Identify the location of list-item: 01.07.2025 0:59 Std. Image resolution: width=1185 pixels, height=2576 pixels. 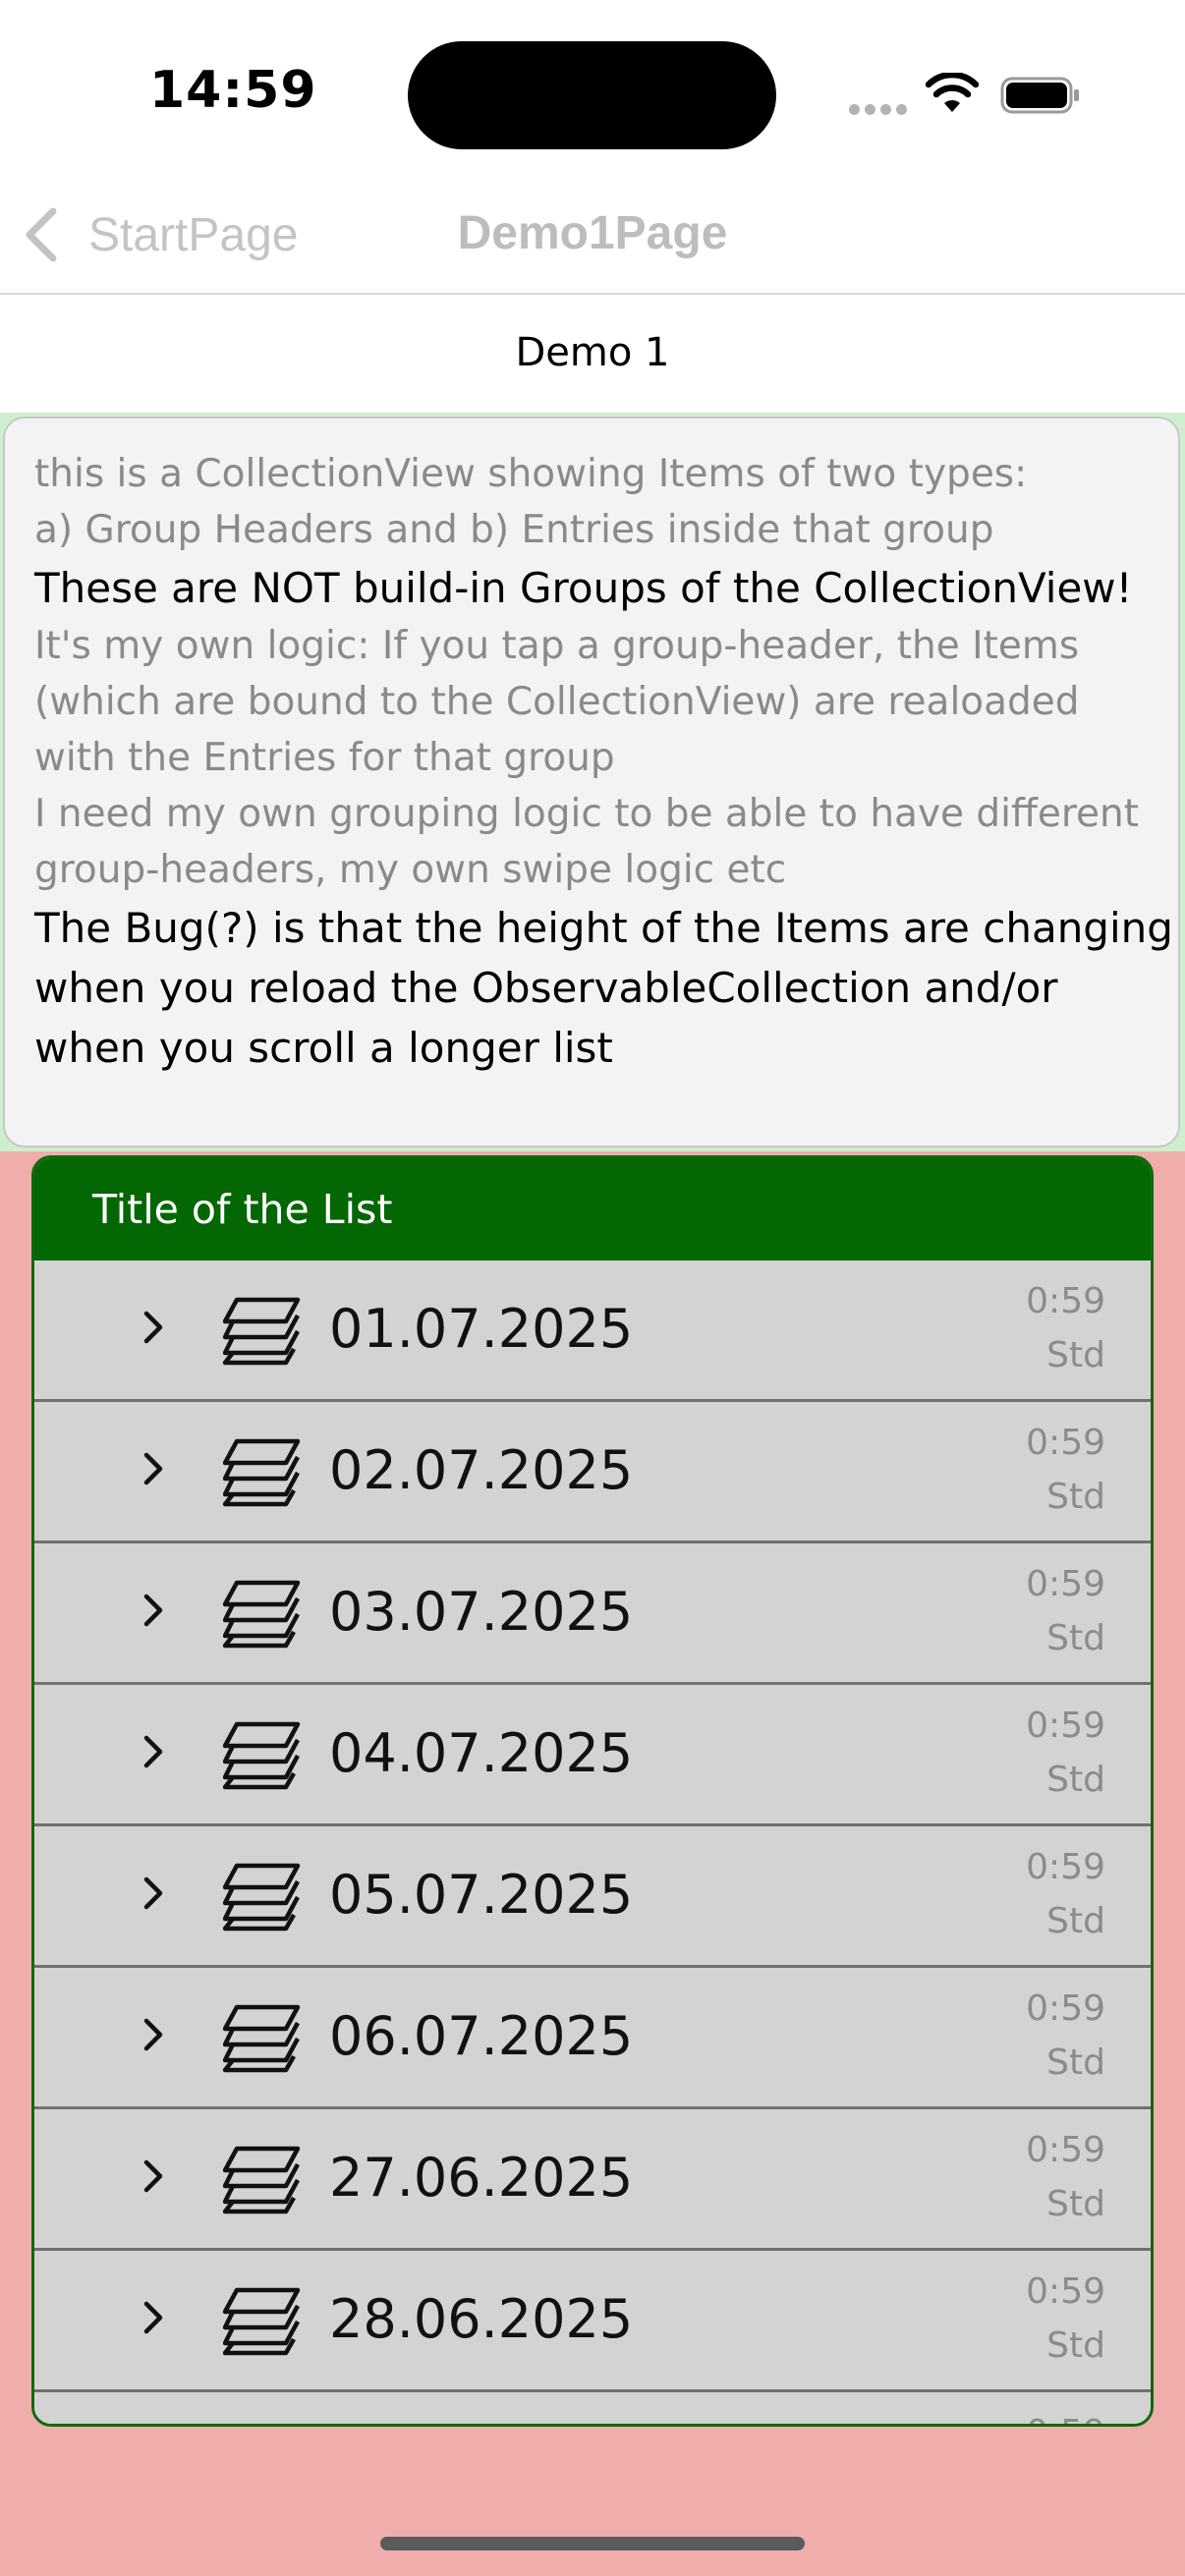
(592, 1331).